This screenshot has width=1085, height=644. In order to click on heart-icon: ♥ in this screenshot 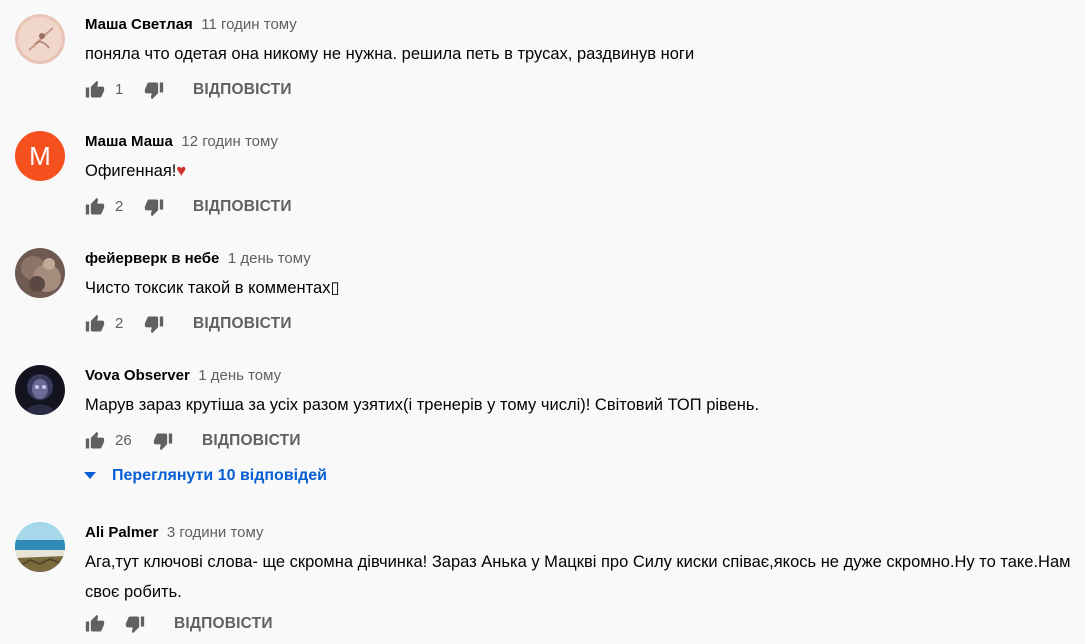, I will do `click(181, 171)`.